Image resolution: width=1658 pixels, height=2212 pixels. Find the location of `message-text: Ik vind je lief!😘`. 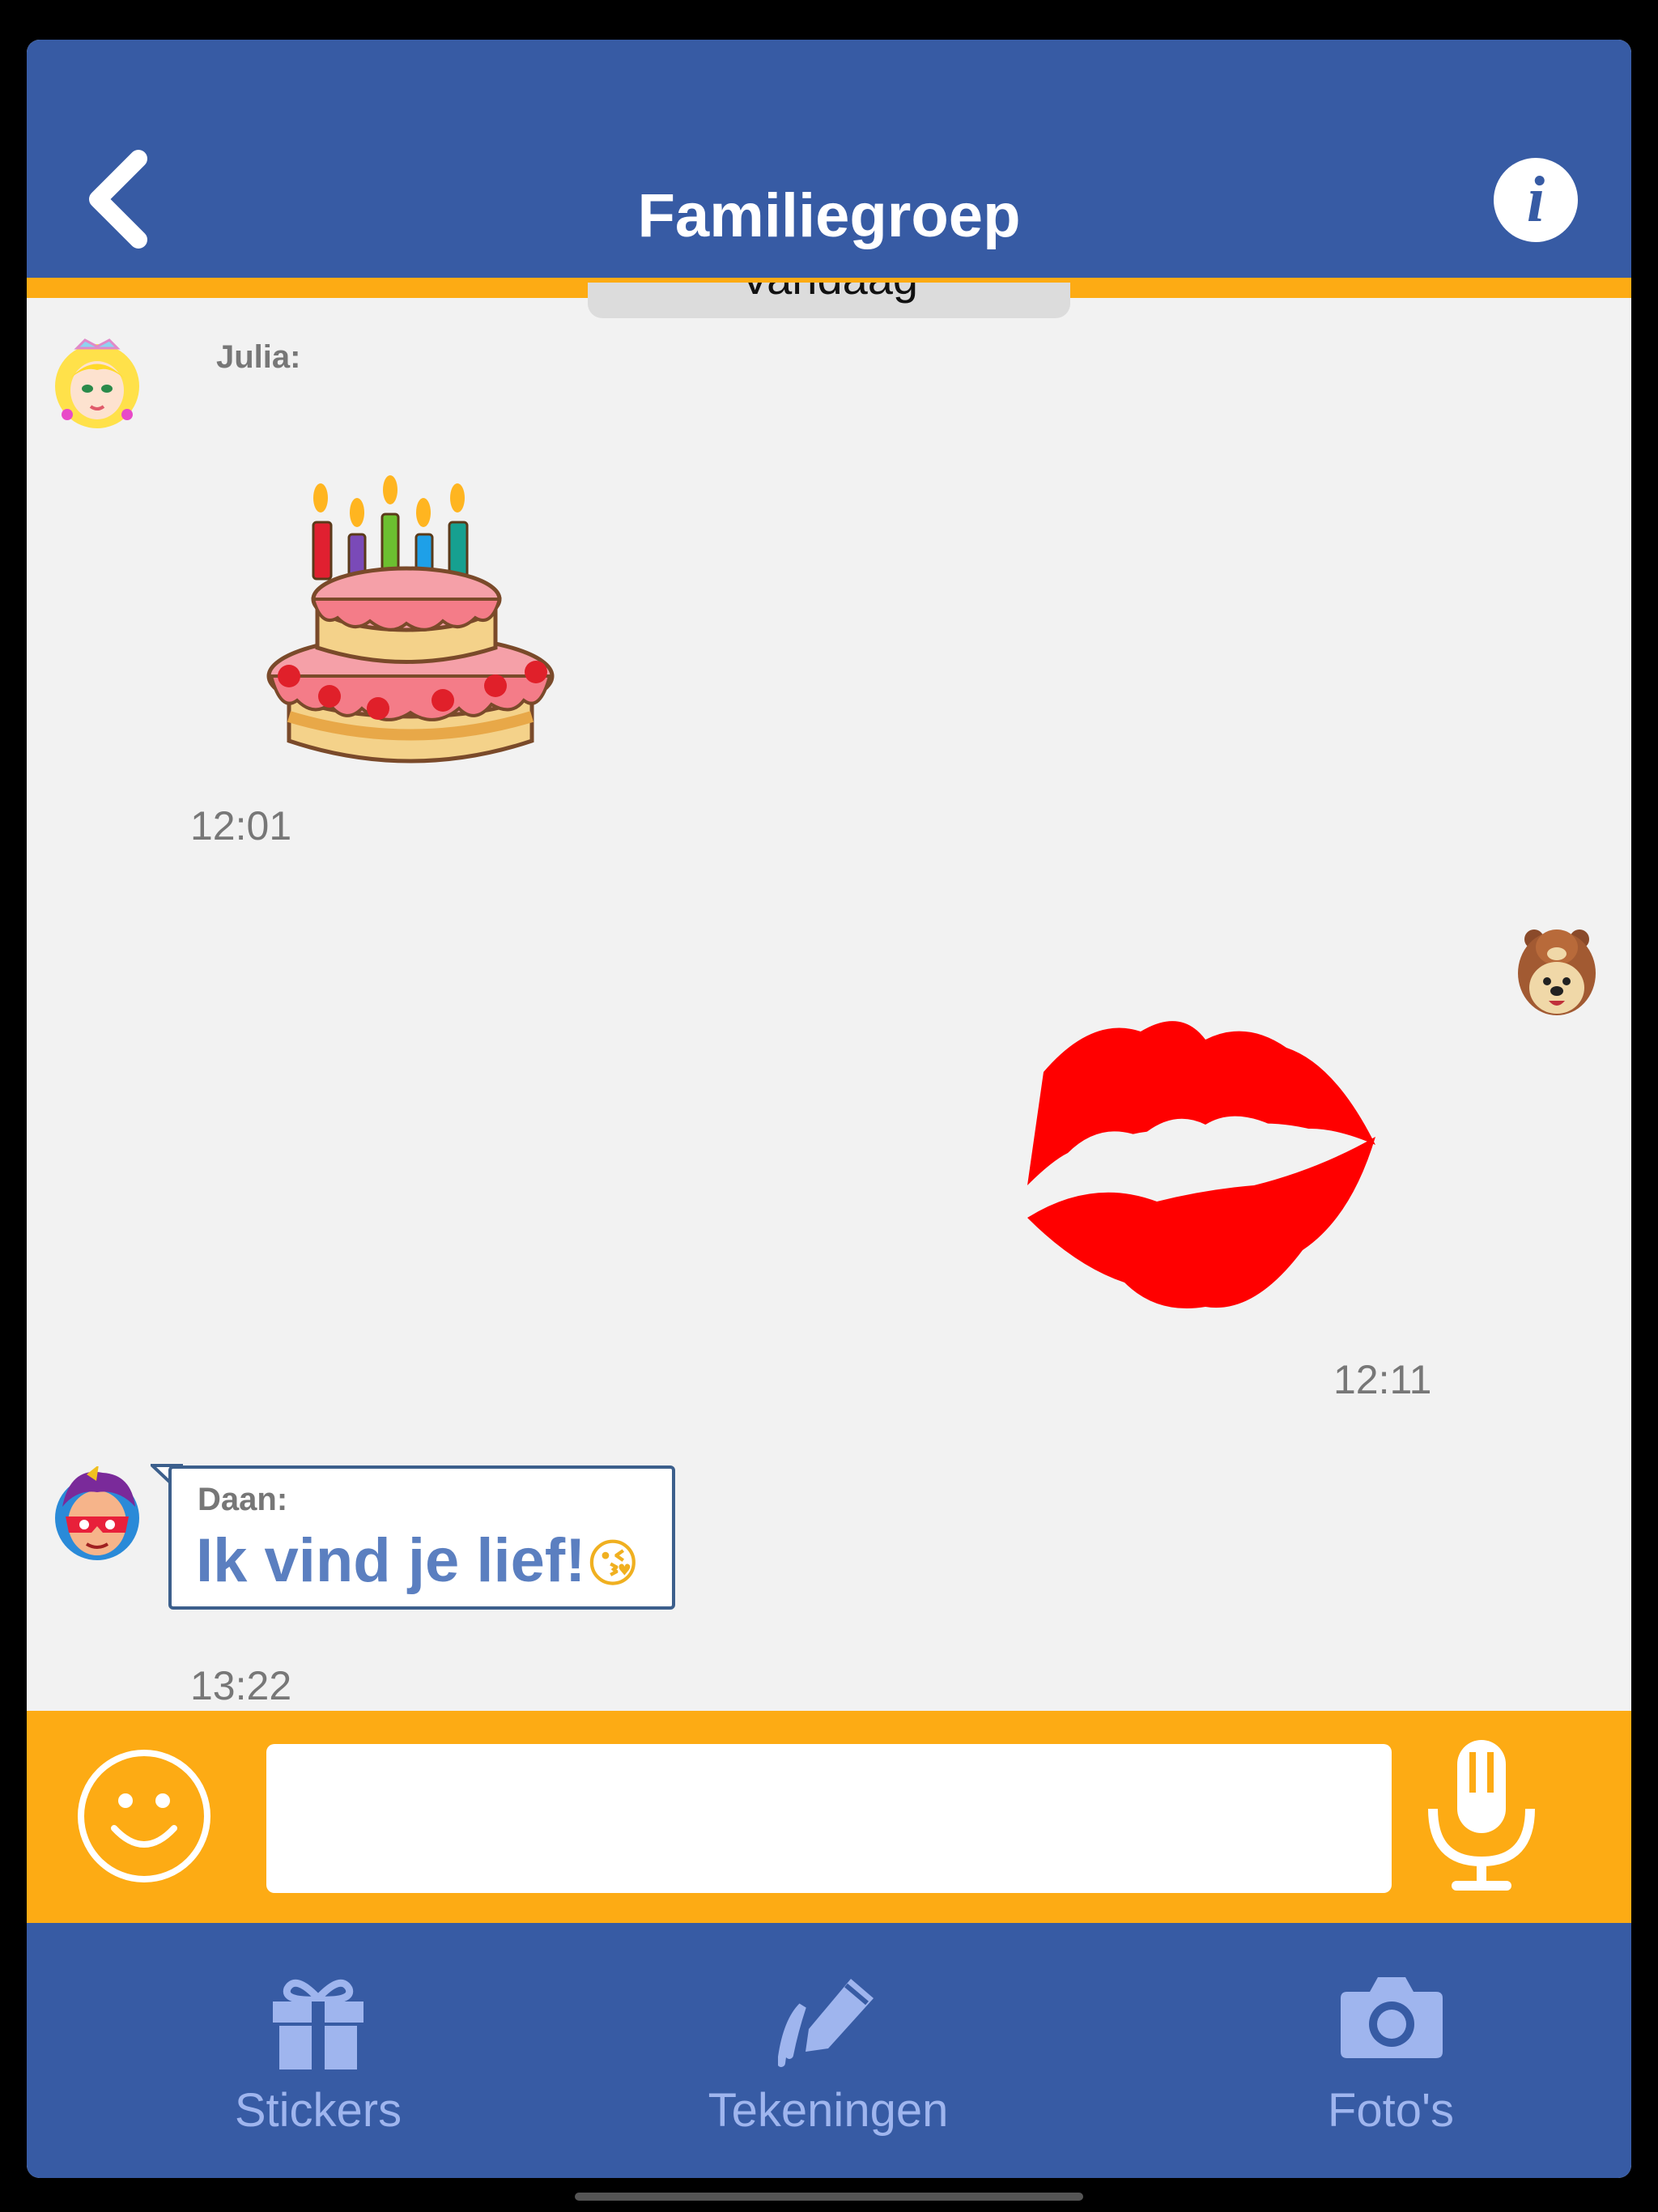

message-text: Ik vind je lief!😘 is located at coordinates (418, 1561).